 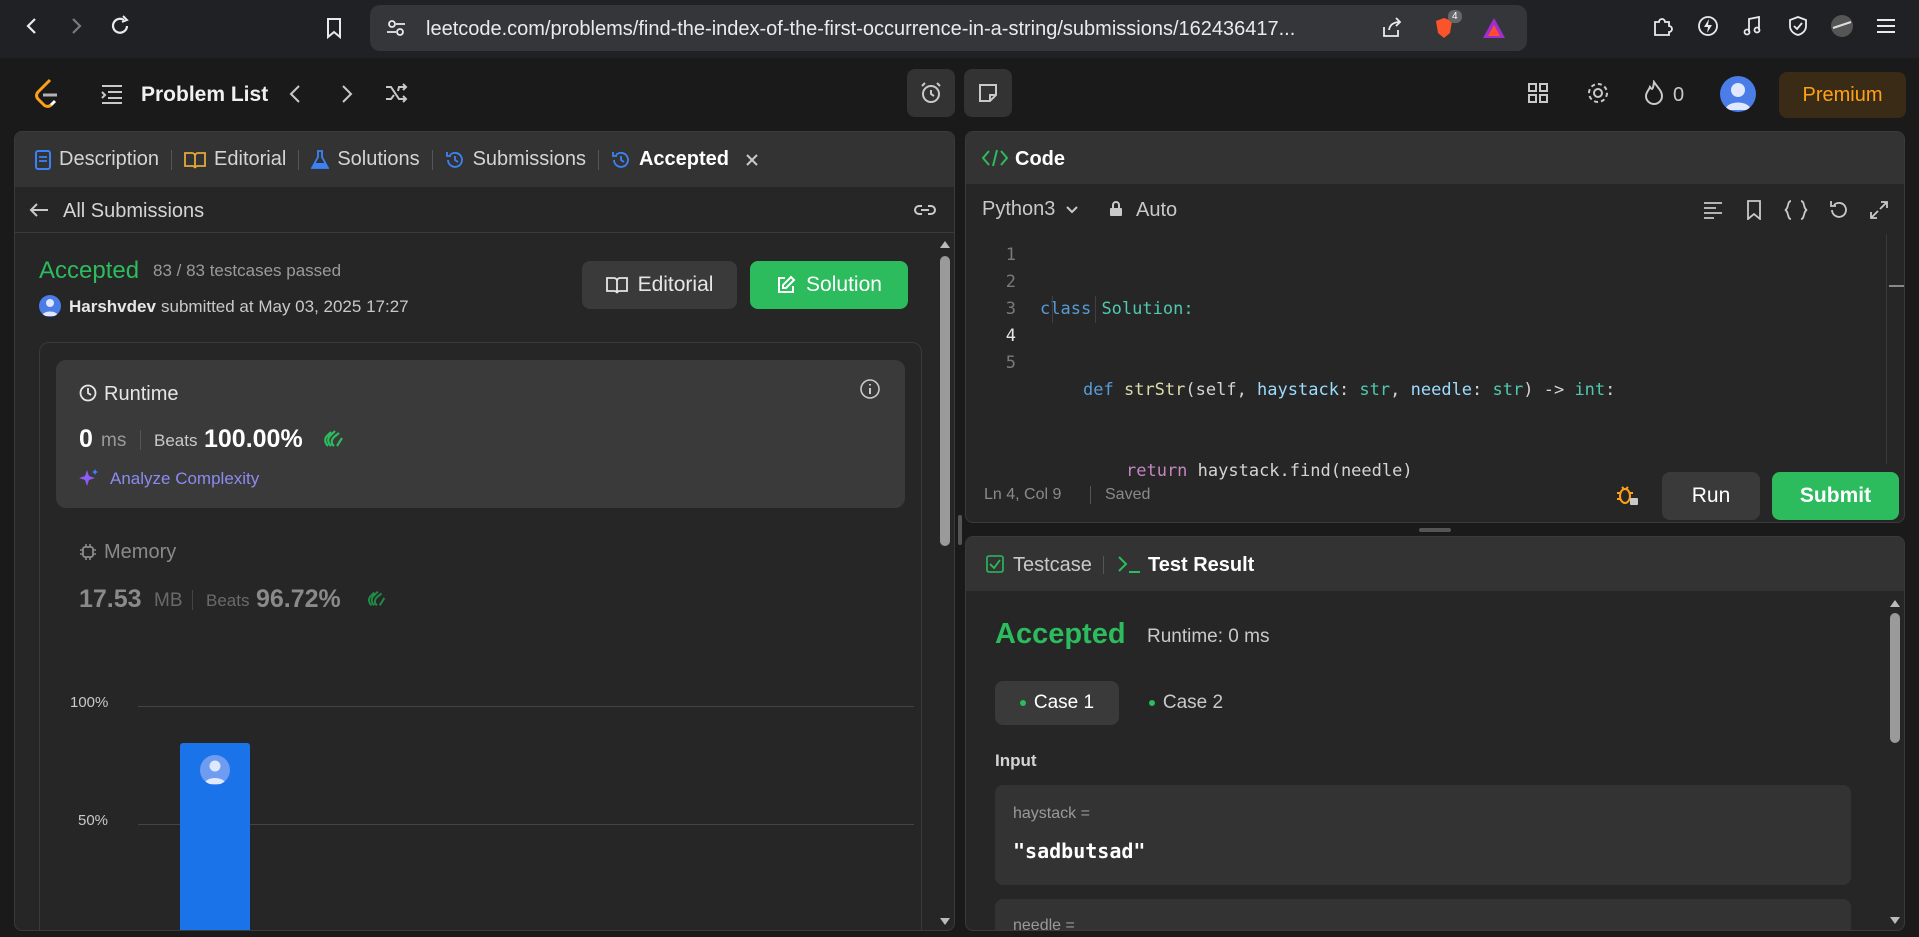 What do you see at coordinates (1708, 26) in the screenshot?
I see `leo-icon` at bounding box center [1708, 26].